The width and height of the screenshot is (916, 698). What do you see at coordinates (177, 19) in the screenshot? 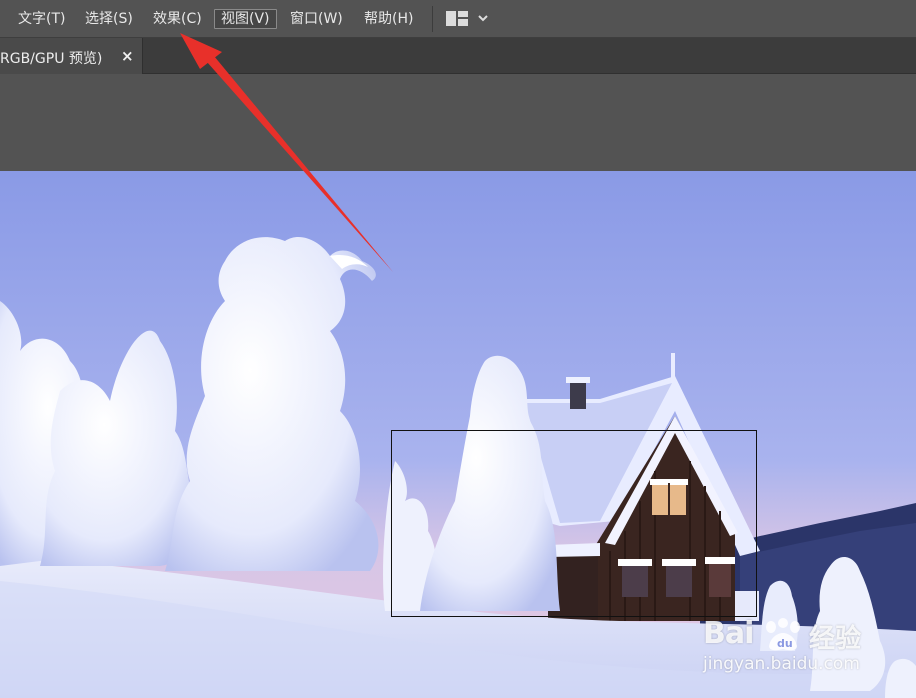
I see `menu-item-effect: 效果(C)` at bounding box center [177, 19].